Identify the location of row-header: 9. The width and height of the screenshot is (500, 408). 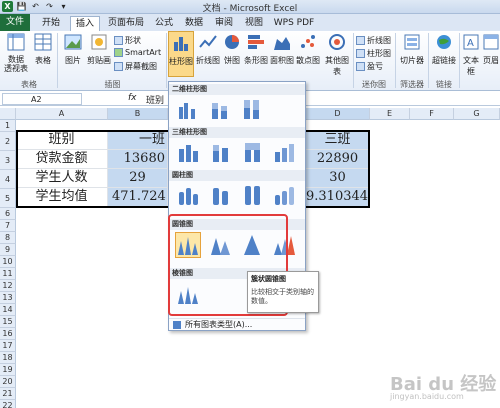
(8, 250).